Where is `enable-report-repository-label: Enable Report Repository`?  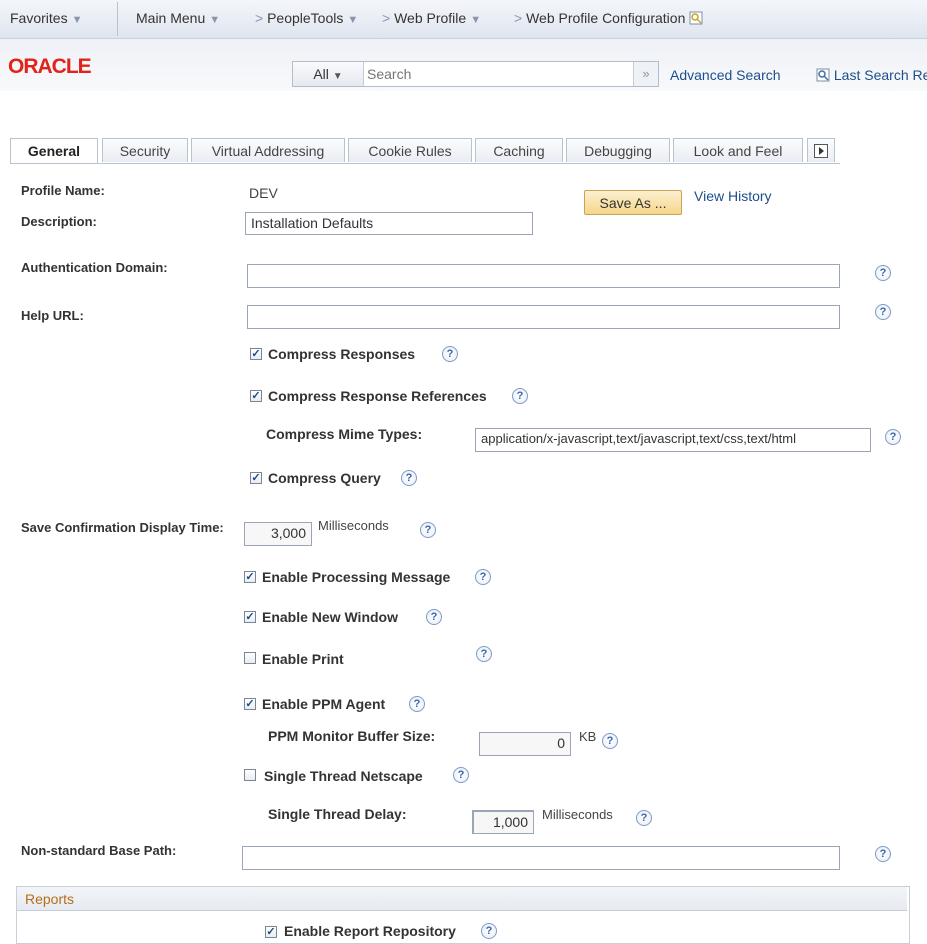 enable-report-repository-label: Enable Report Repository is located at coordinates (370, 931).